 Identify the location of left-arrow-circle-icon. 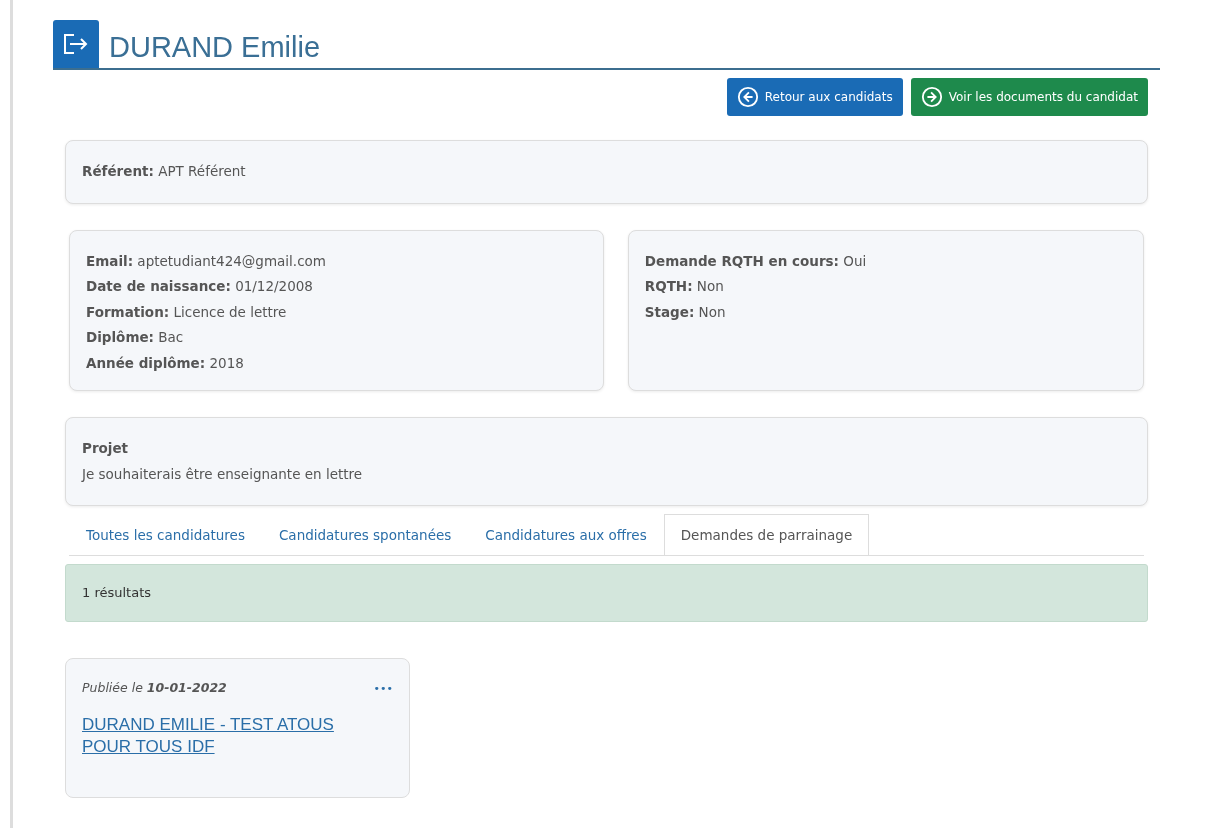
(747, 97).